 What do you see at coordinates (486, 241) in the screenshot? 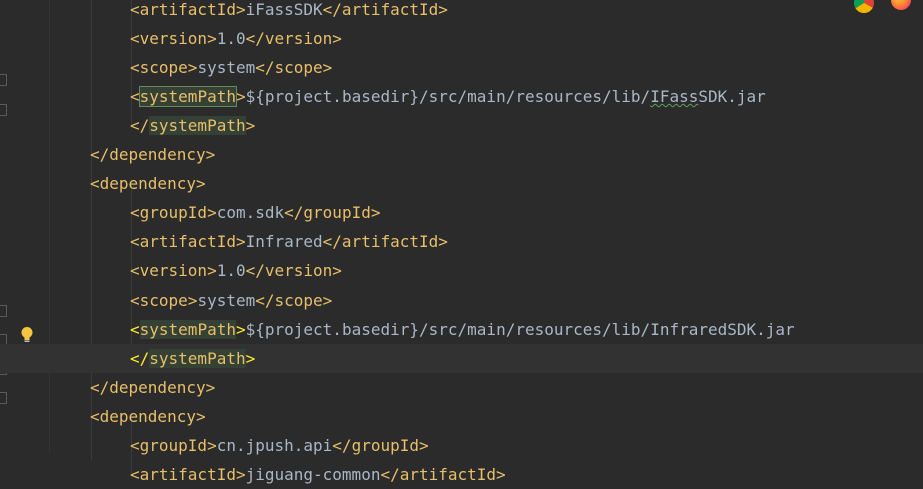
I see `code-line: <artifactId>Infrared</artifactId>` at bounding box center [486, 241].